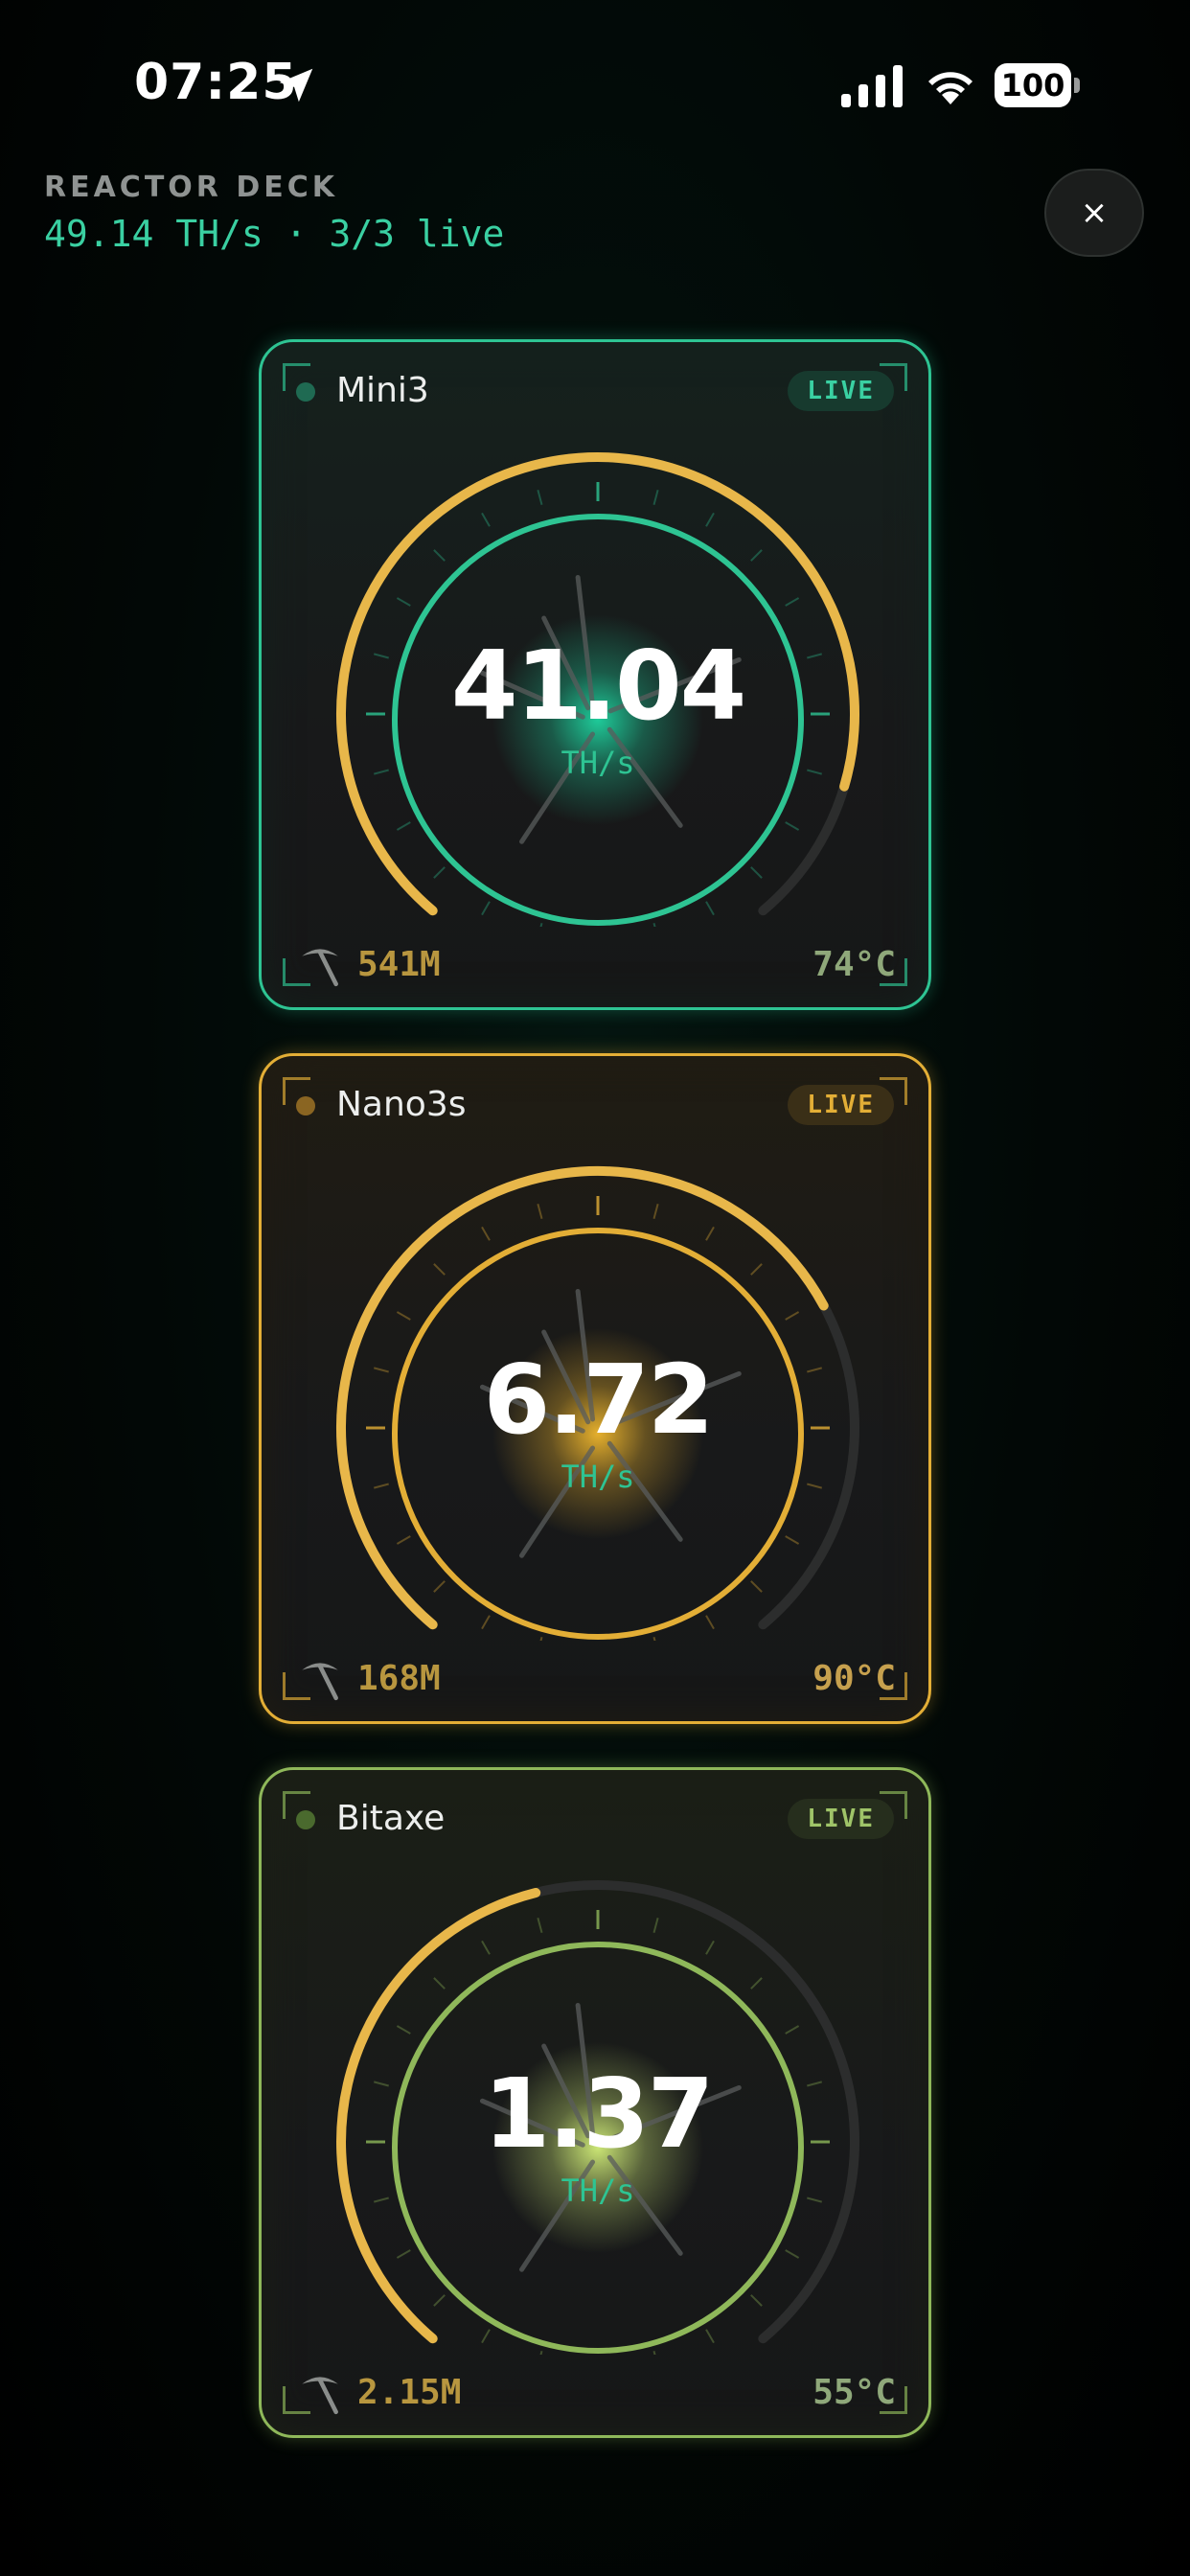  I want to click on miner-card-mini3: Mini3 LIVE 41.04 TH/s 541M 74°C, so click(595, 674).